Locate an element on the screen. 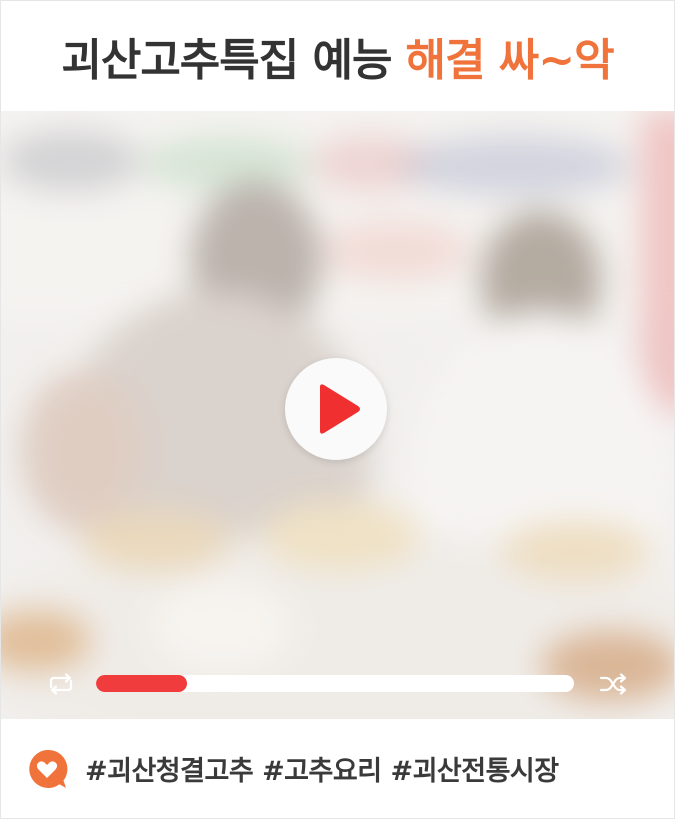 Image resolution: width=675 pixels, height=819 pixels. play-icon is located at coordinates (340, 409).